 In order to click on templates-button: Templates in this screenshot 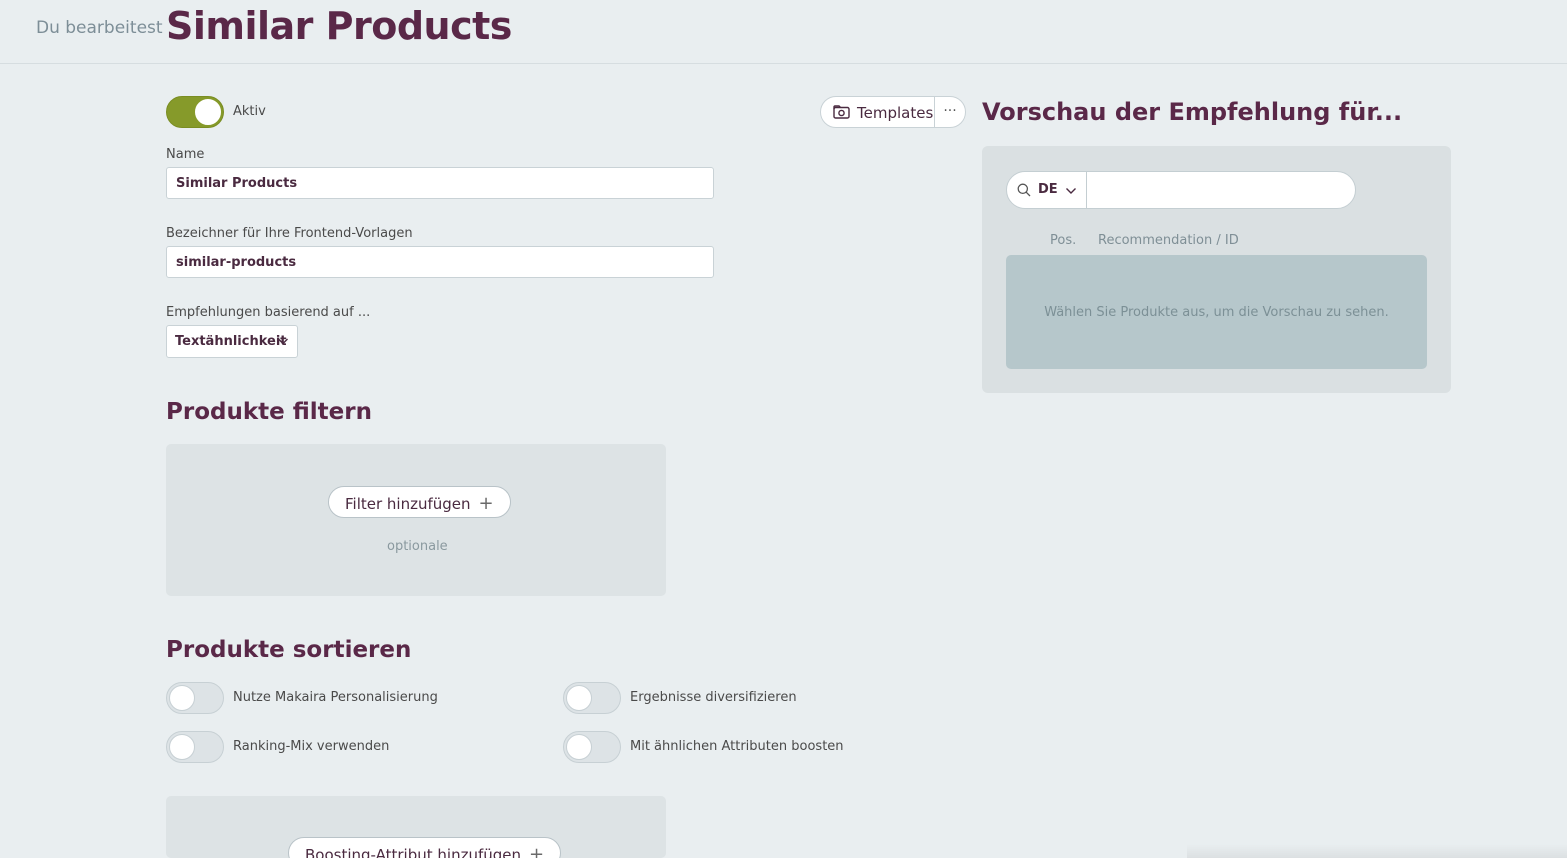, I will do `click(877, 112)`.